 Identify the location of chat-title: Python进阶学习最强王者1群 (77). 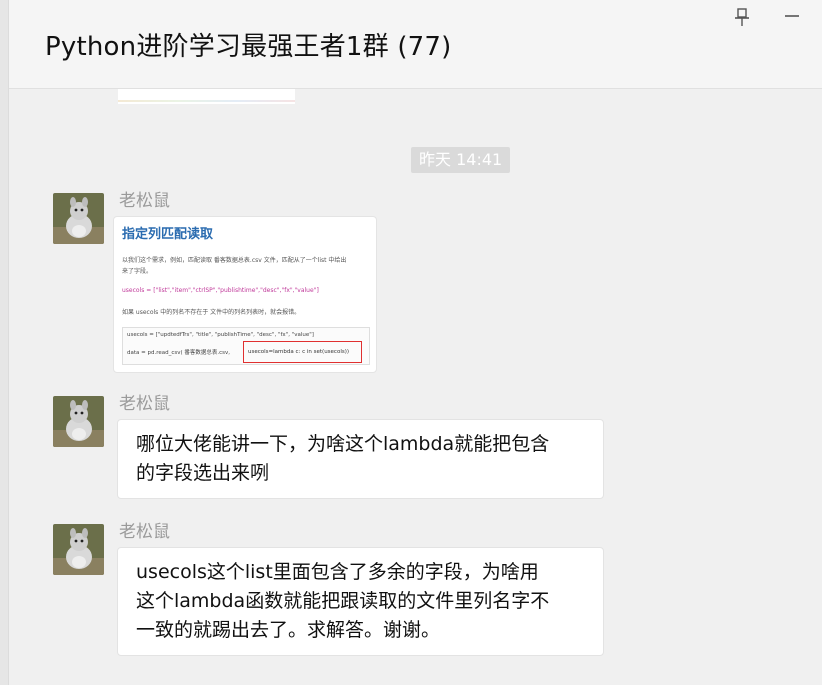
(248, 47).